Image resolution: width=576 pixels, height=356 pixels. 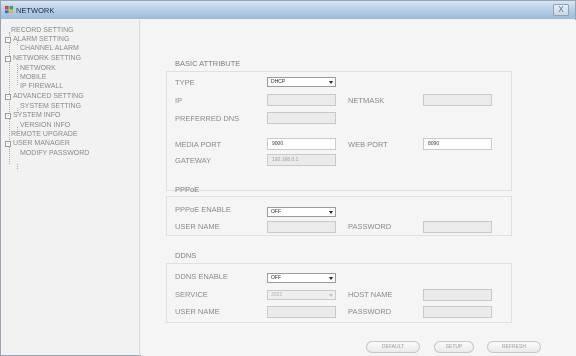 What do you see at coordinates (370, 226) in the screenshot?
I see `pppoe-password-label: PASSWORD` at bounding box center [370, 226].